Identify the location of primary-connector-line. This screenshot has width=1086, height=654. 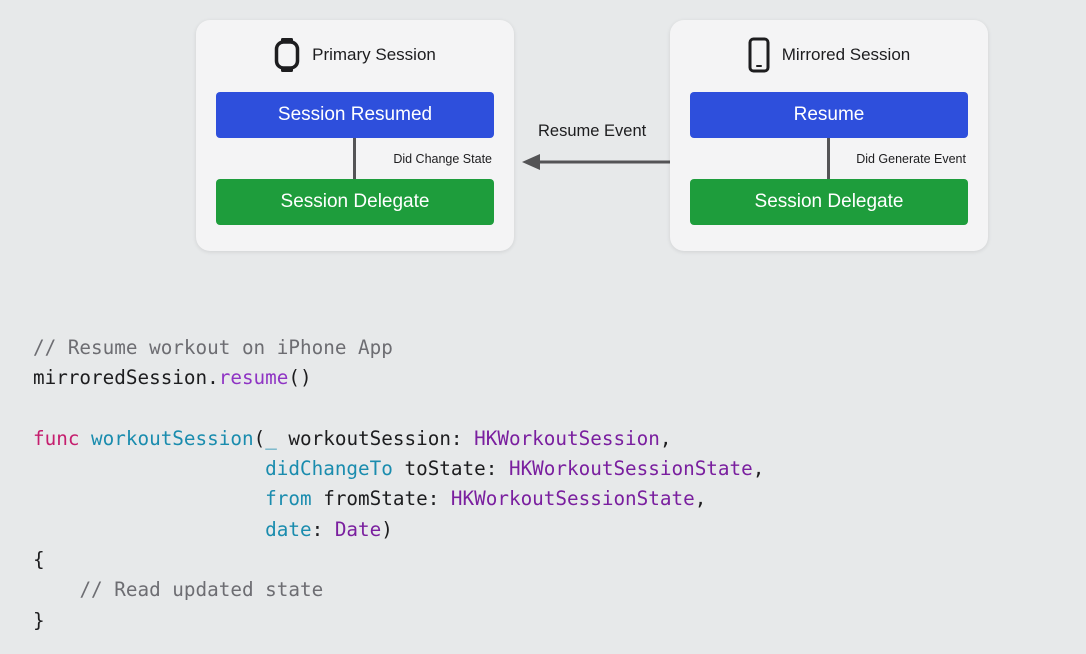
(354, 158).